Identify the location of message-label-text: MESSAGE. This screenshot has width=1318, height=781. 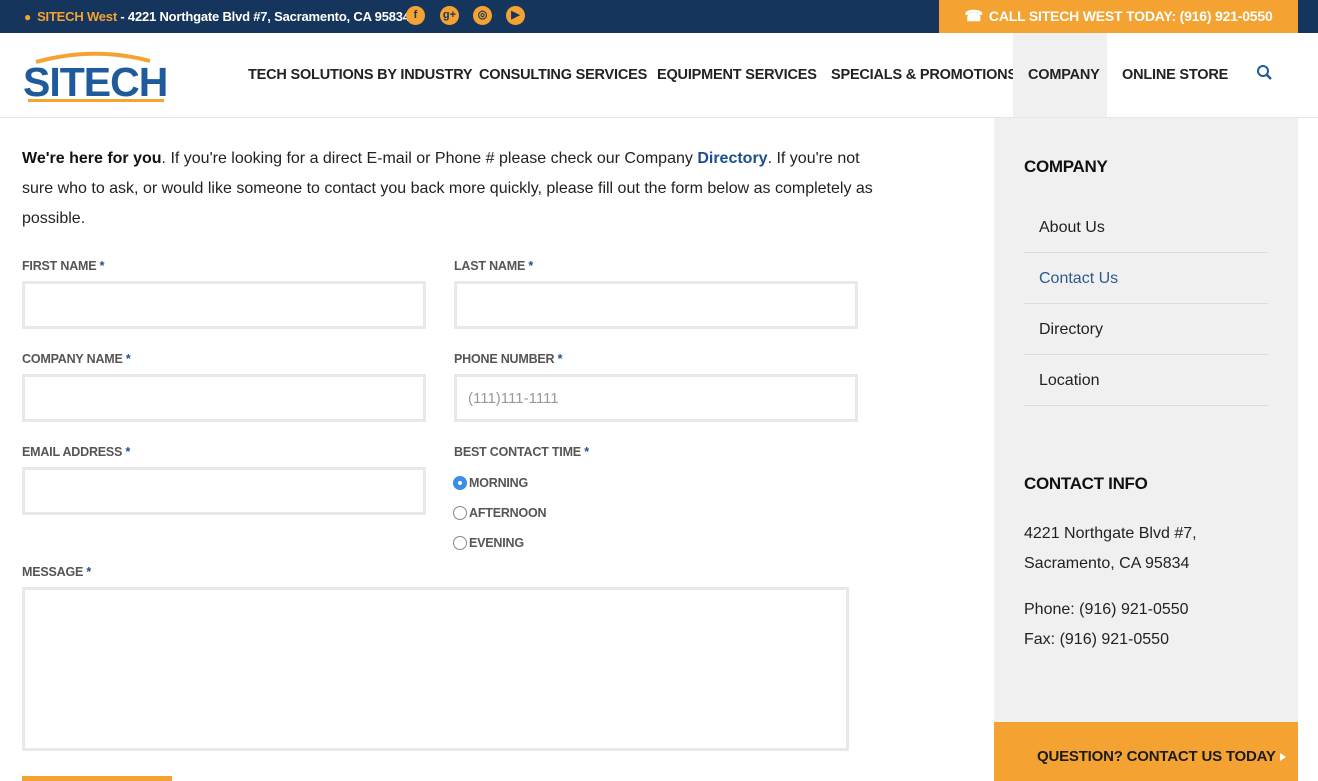
(53, 572).